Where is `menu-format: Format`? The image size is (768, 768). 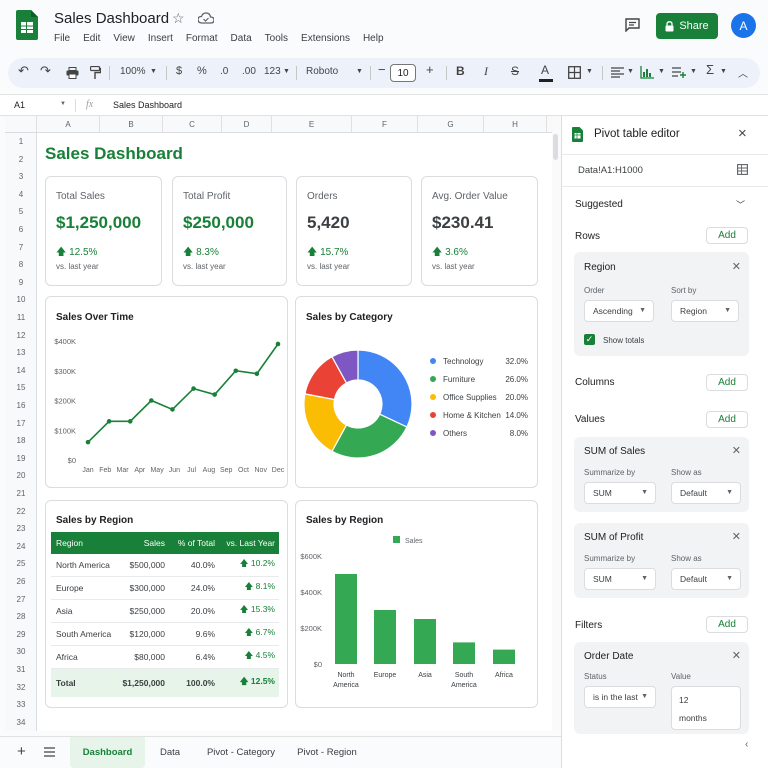 menu-format: Format is located at coordinates (202, 38).